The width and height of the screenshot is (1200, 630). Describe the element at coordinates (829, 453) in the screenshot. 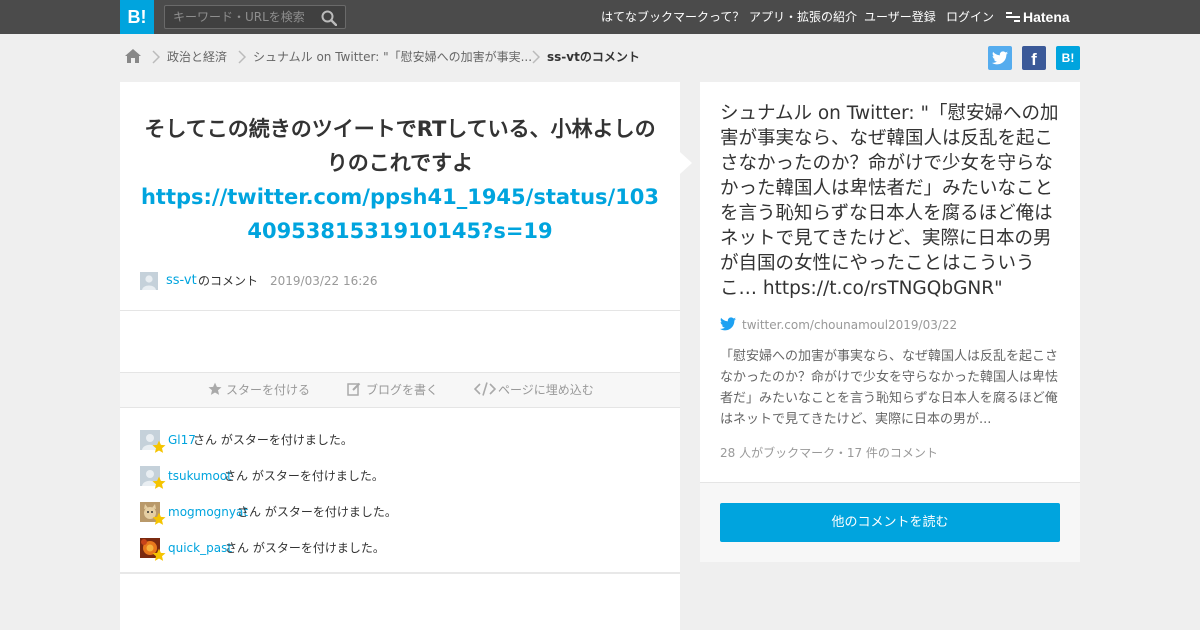

I see `entry-stats: 28 人がブックマーク・17 件のコメント` at that location.